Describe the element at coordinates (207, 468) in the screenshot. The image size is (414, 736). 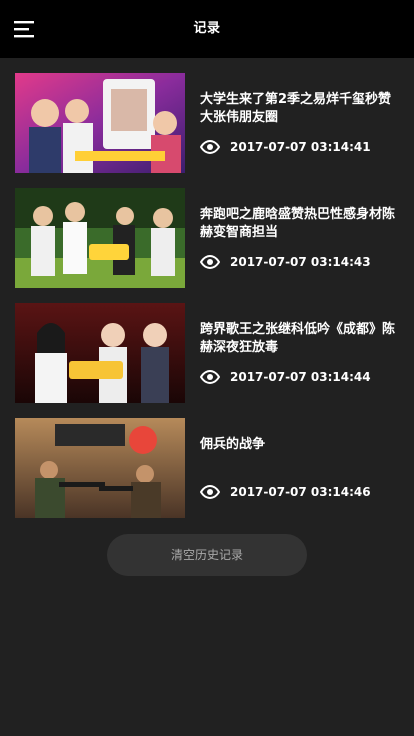
I see `history-item: 佣兵的战争 2017-07-07 03:14:46` at that location.